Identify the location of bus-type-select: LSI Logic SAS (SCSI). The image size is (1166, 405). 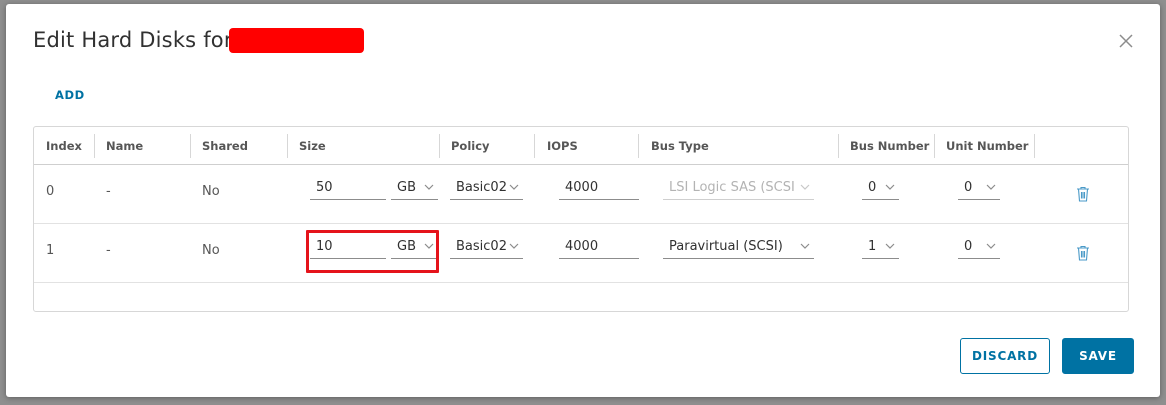
(738, 188).